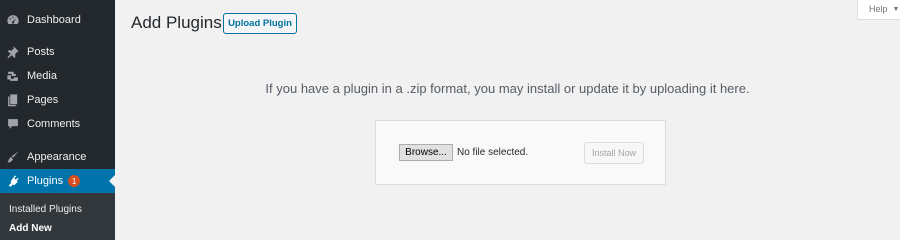  What do you see at coordinates (13, 157) in the screenshot?
I see `brush-icon` at bounding box center [13, 157].